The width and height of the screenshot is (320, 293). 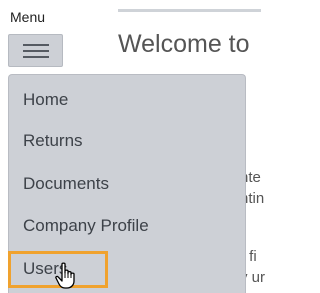 I want to click on menu-item-documents: Documents, so click(x=66, y=184).